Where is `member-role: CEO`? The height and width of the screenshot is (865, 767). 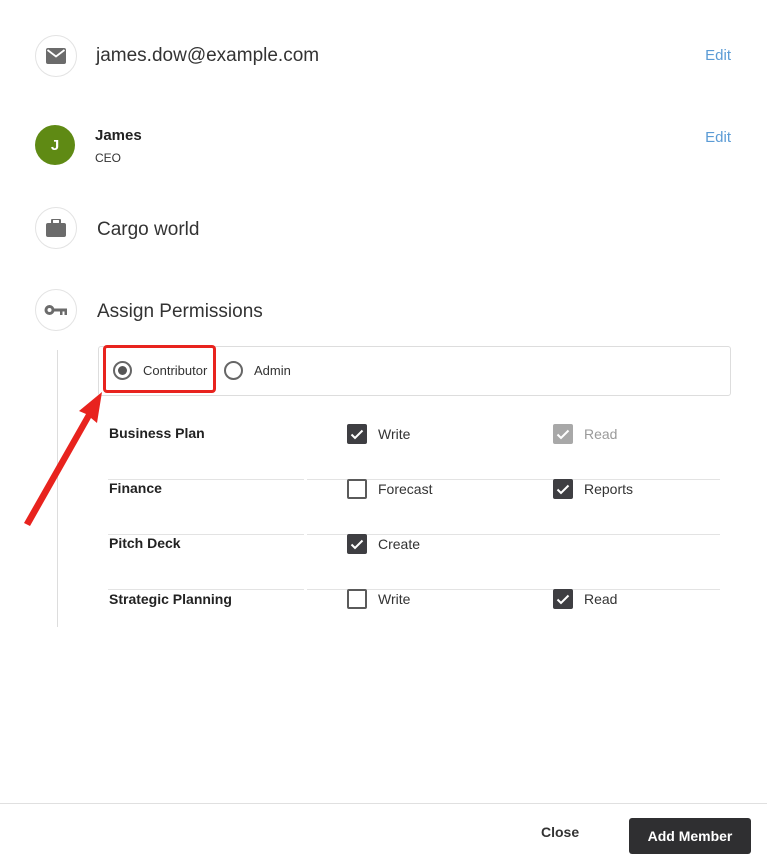 member-role: CEO is located at coordinates (108, 158).